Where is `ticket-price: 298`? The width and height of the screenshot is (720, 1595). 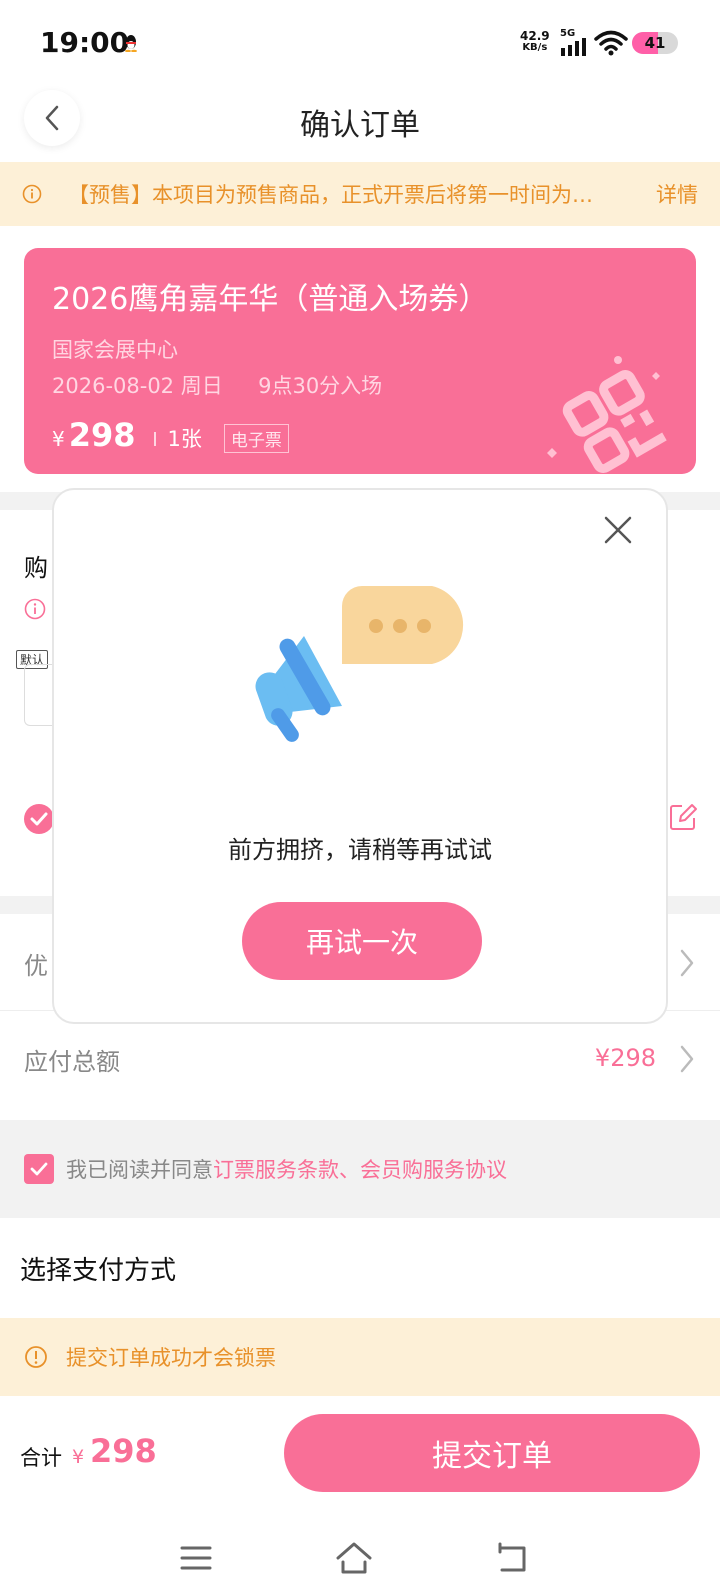
ticket-price: 298 is located at coordinates (102, 435).